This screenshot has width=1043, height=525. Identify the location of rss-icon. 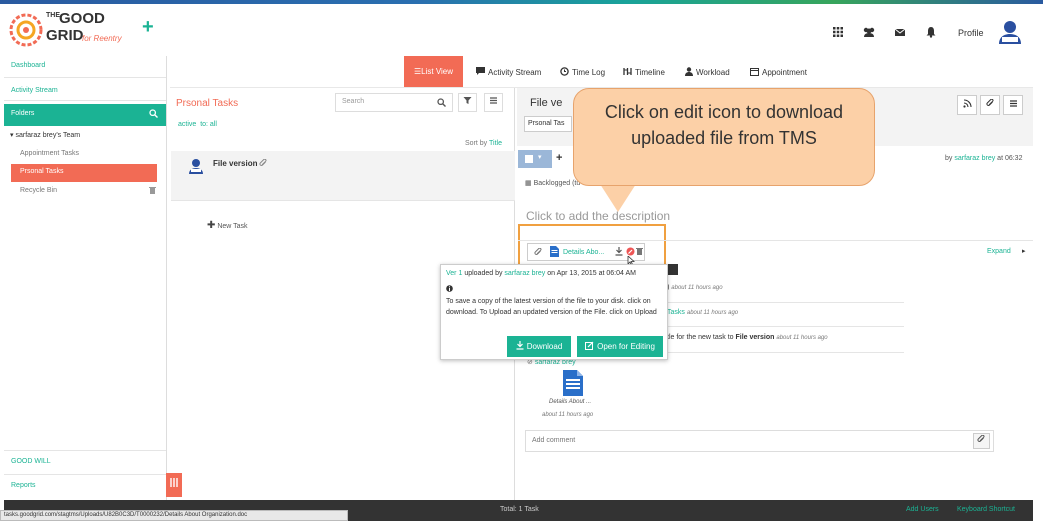
(967, 103).